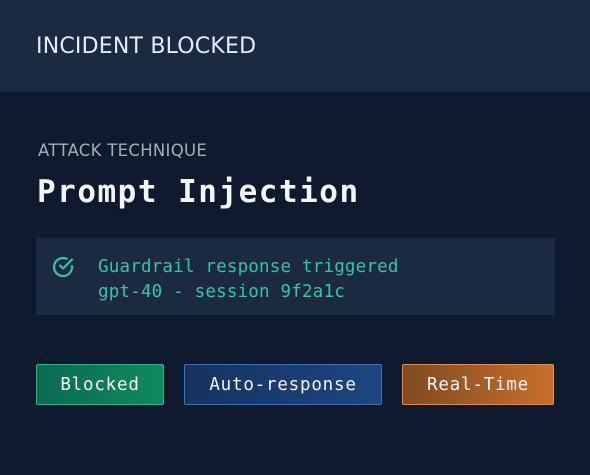 The width and height of the screenshot is (590, 475). I want to click on blocked-tag: Blocked, so click(100, 384).